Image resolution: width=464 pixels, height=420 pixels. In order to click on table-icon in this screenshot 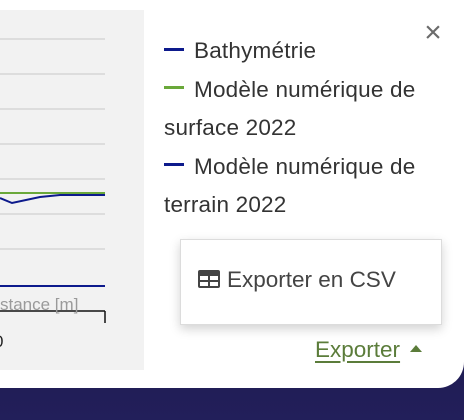, I will do `click(209, 279)`.